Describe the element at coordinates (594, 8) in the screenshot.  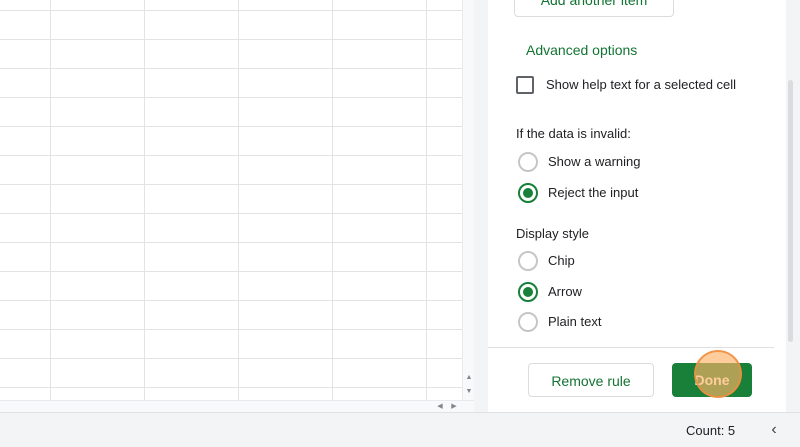
I see `add-another-item-button: Add another item` at that location.